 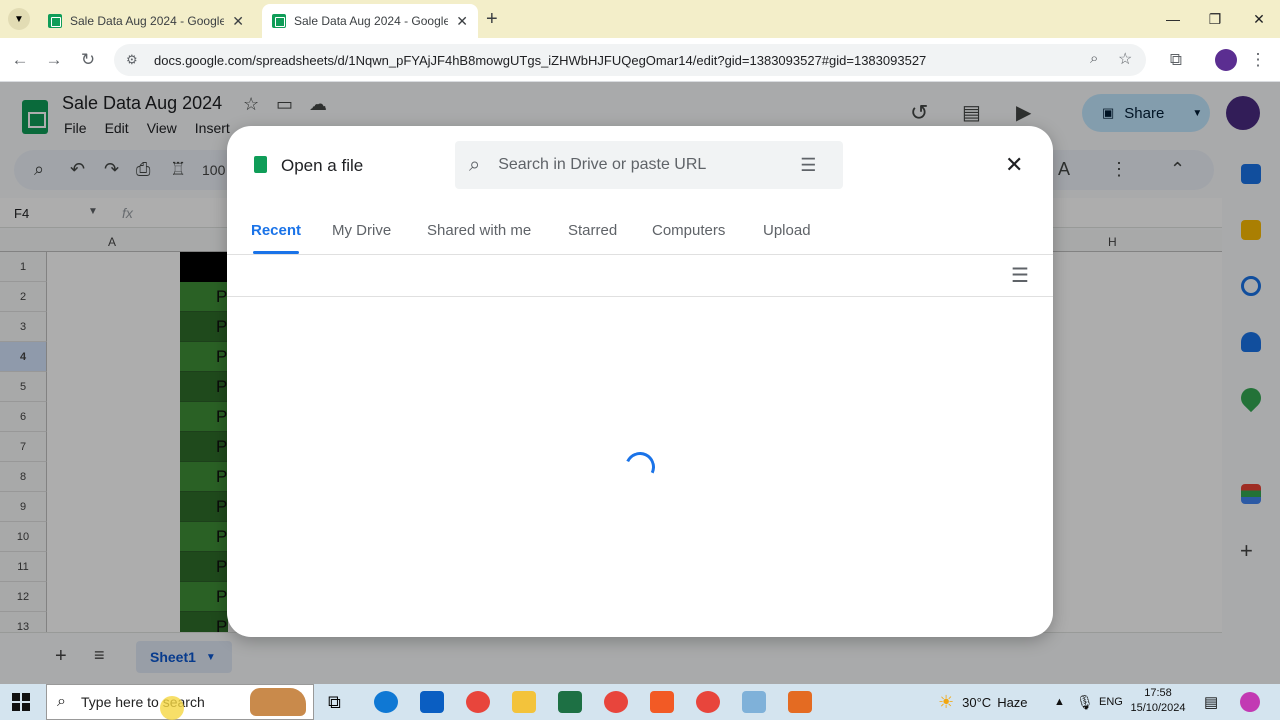 I want to click on copilot-icon, so click(x=1250, y=702).